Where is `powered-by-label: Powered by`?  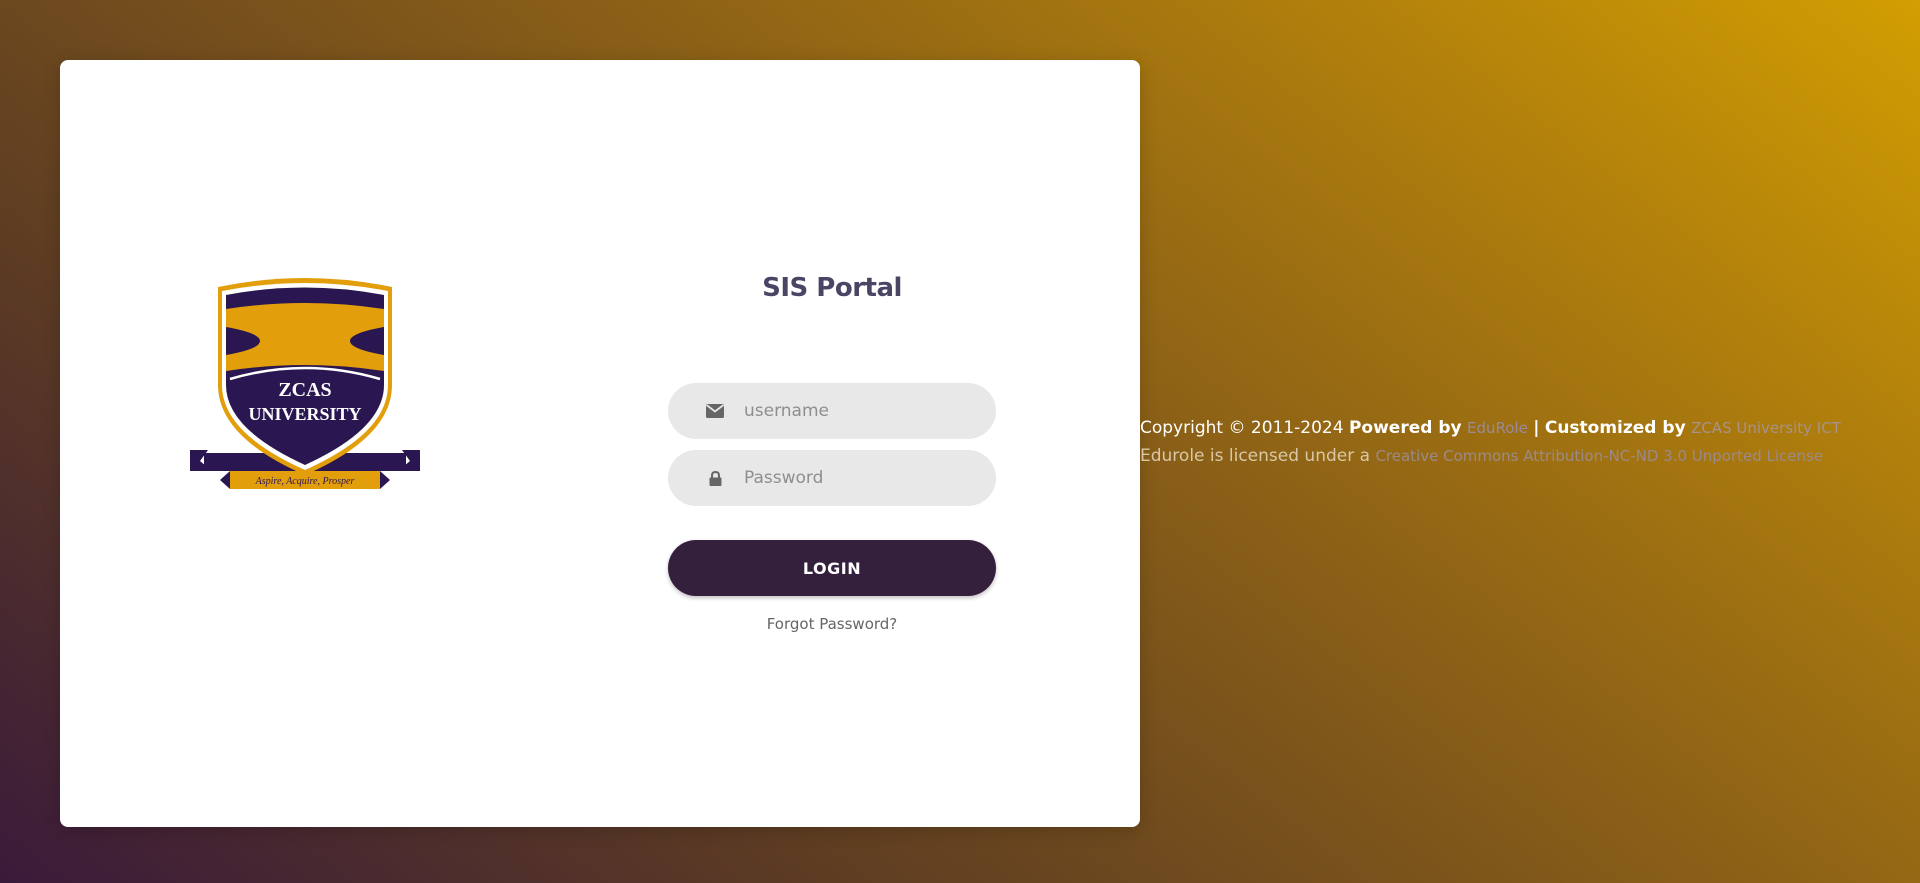
powered-by-label: Powered by is located at coordinates (1405, 428).